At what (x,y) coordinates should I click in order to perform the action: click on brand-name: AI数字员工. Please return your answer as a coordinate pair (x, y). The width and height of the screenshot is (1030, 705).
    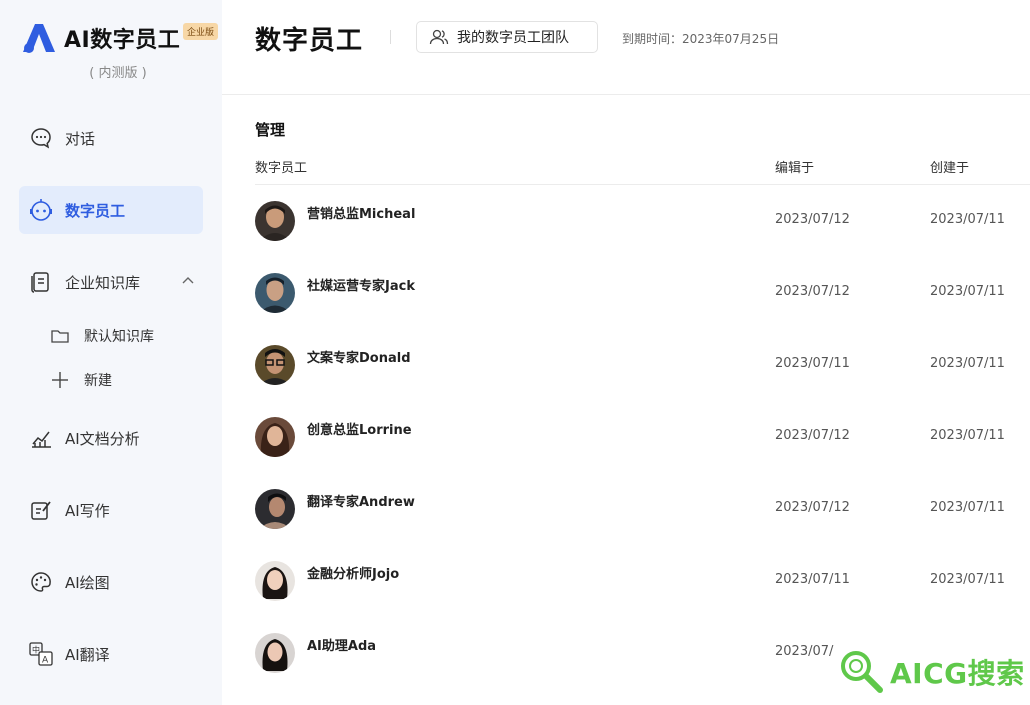
    Looking at the image, I should click on (122, 40).